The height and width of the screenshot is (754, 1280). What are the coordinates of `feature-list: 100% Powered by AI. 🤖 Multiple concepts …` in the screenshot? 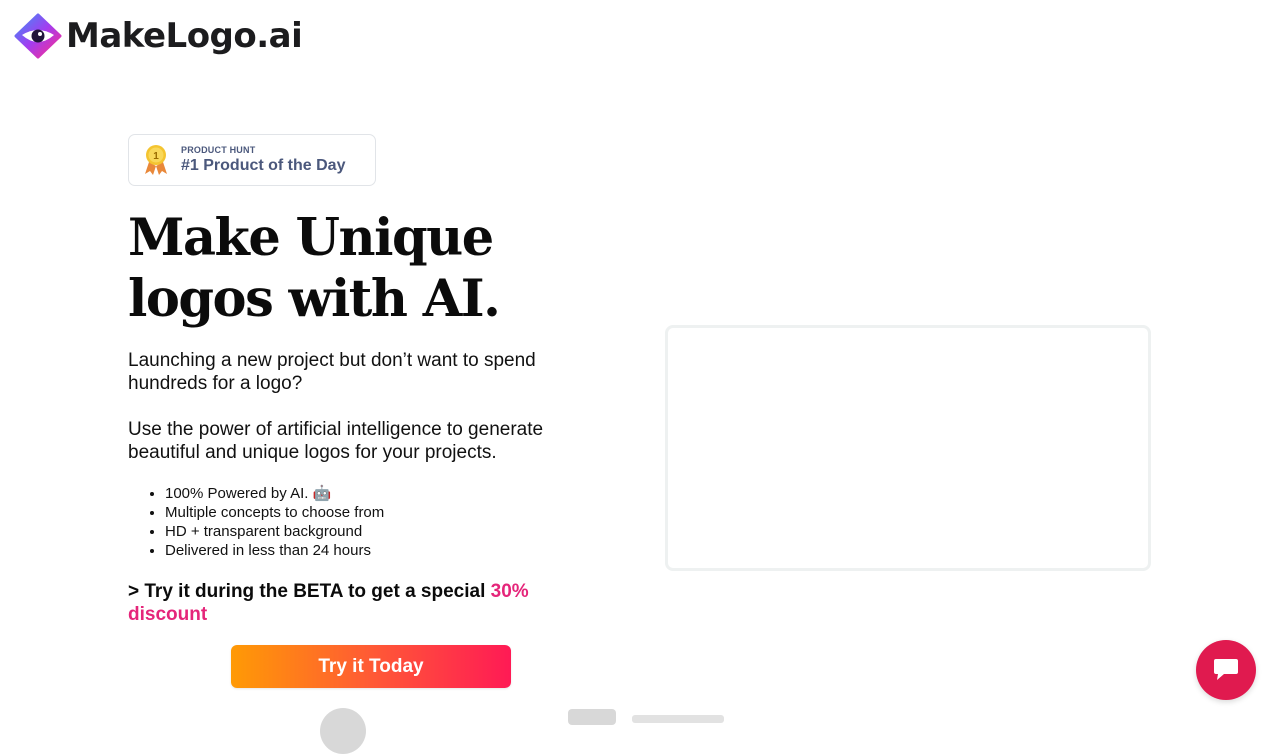 It's located at (256, 522).